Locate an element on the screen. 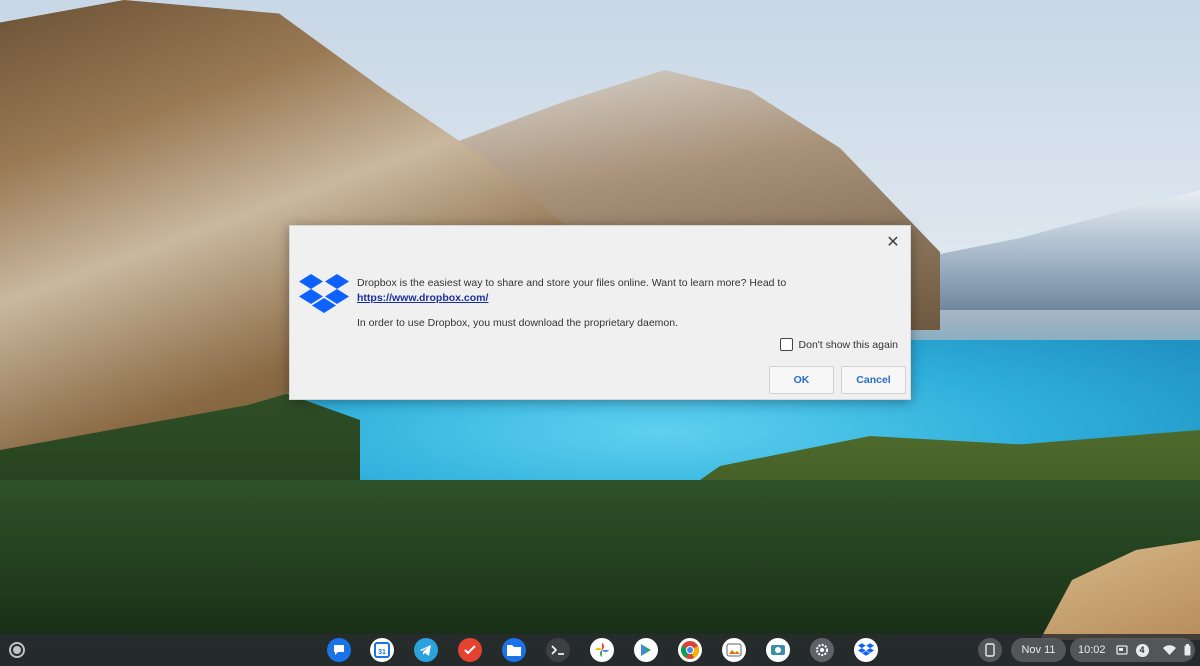 This screenshot has height=666, width=1200. phone-icon is located at coordinates (990, 650).